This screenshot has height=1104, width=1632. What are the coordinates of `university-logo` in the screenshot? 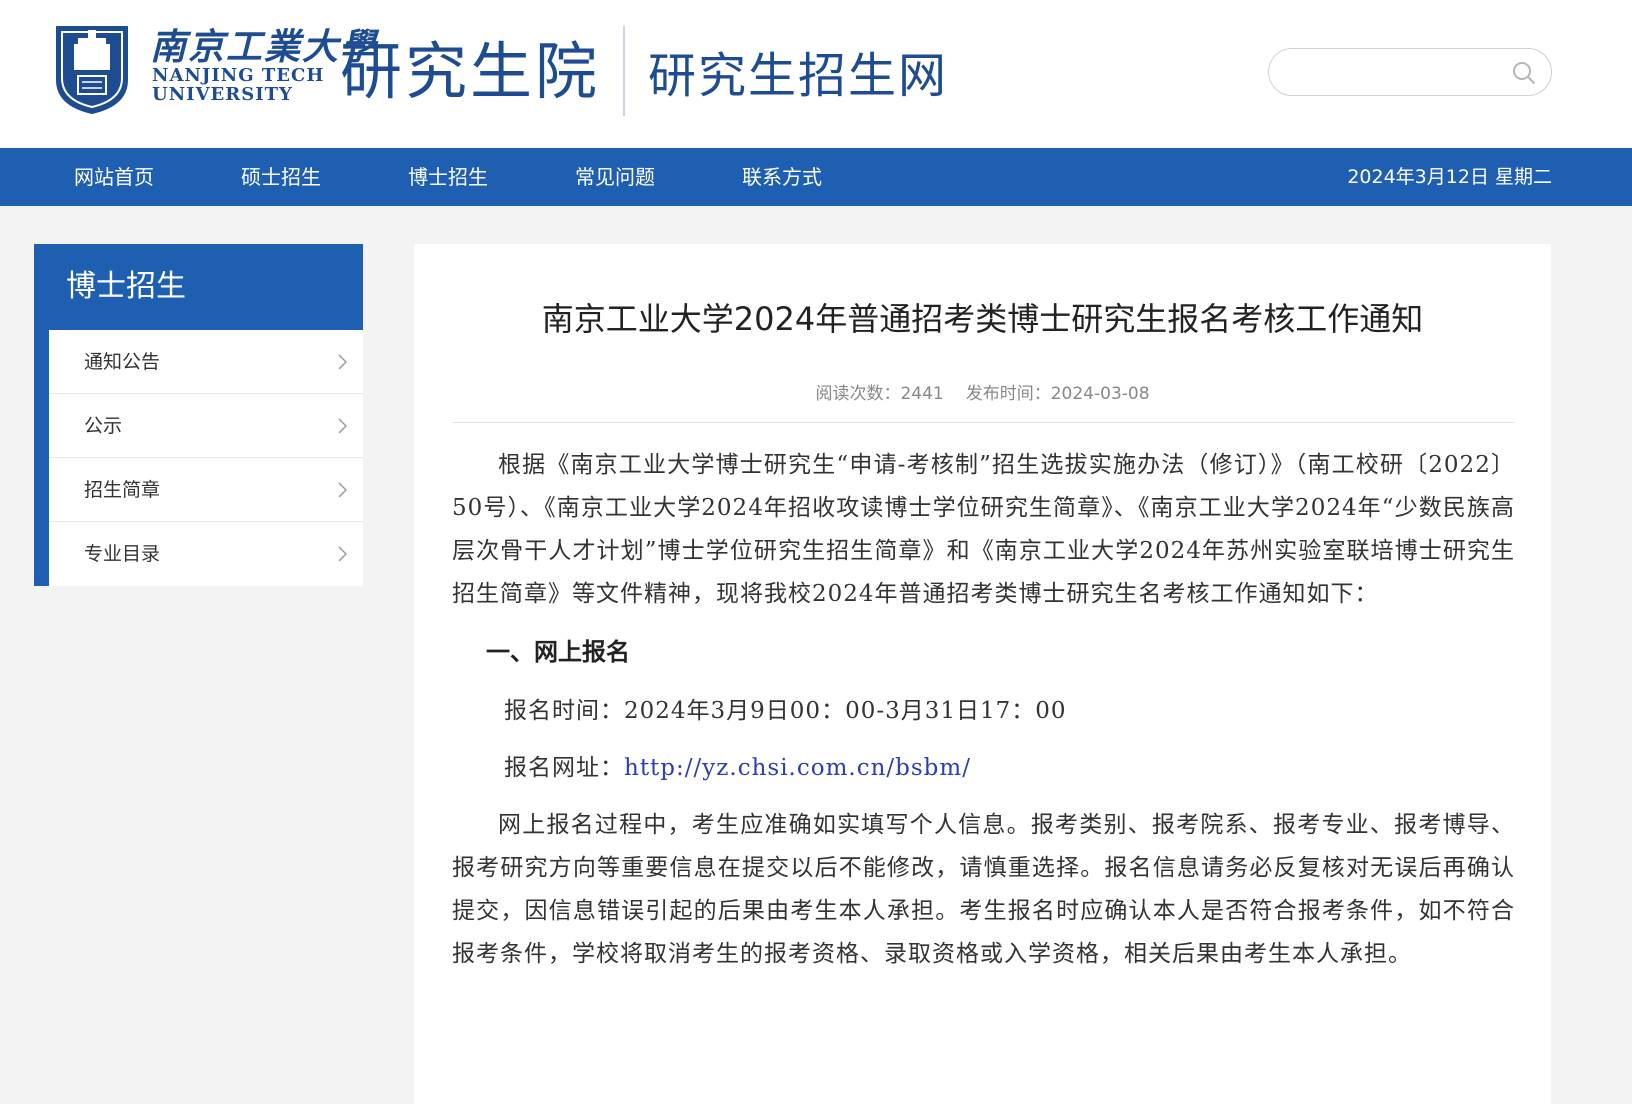 It's located at (92, 69).